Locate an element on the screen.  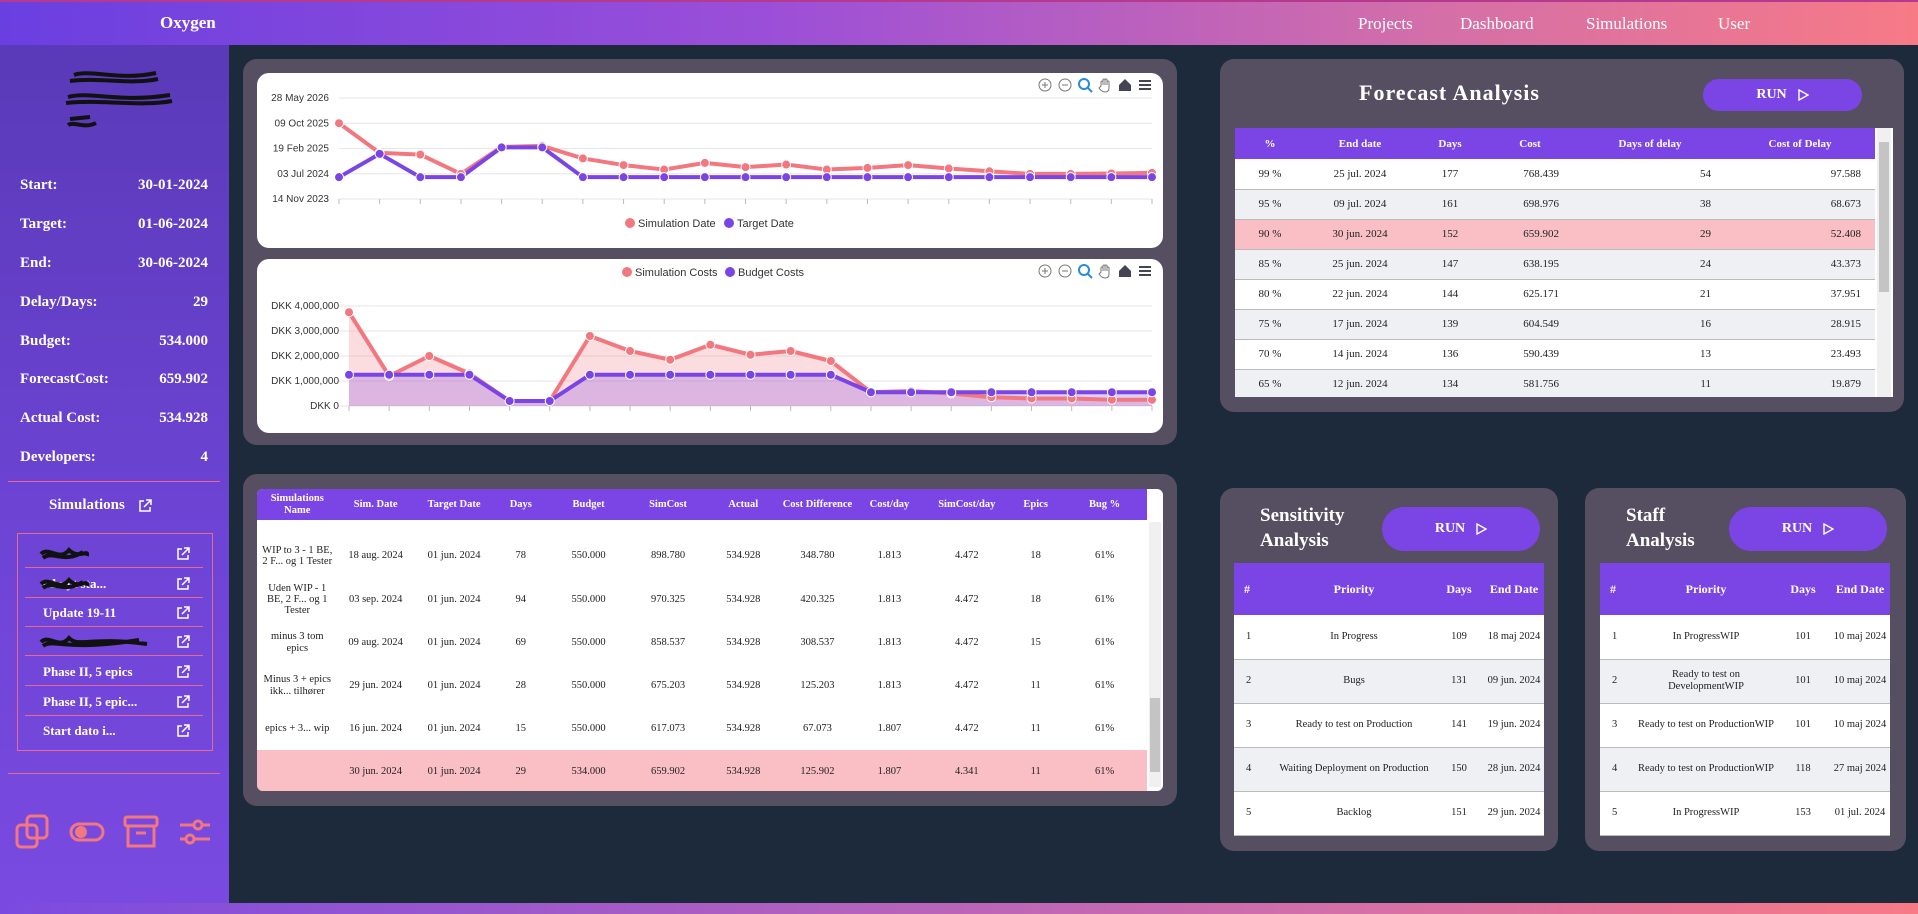
table-cell: 94 is located at coordinates (521, 599).